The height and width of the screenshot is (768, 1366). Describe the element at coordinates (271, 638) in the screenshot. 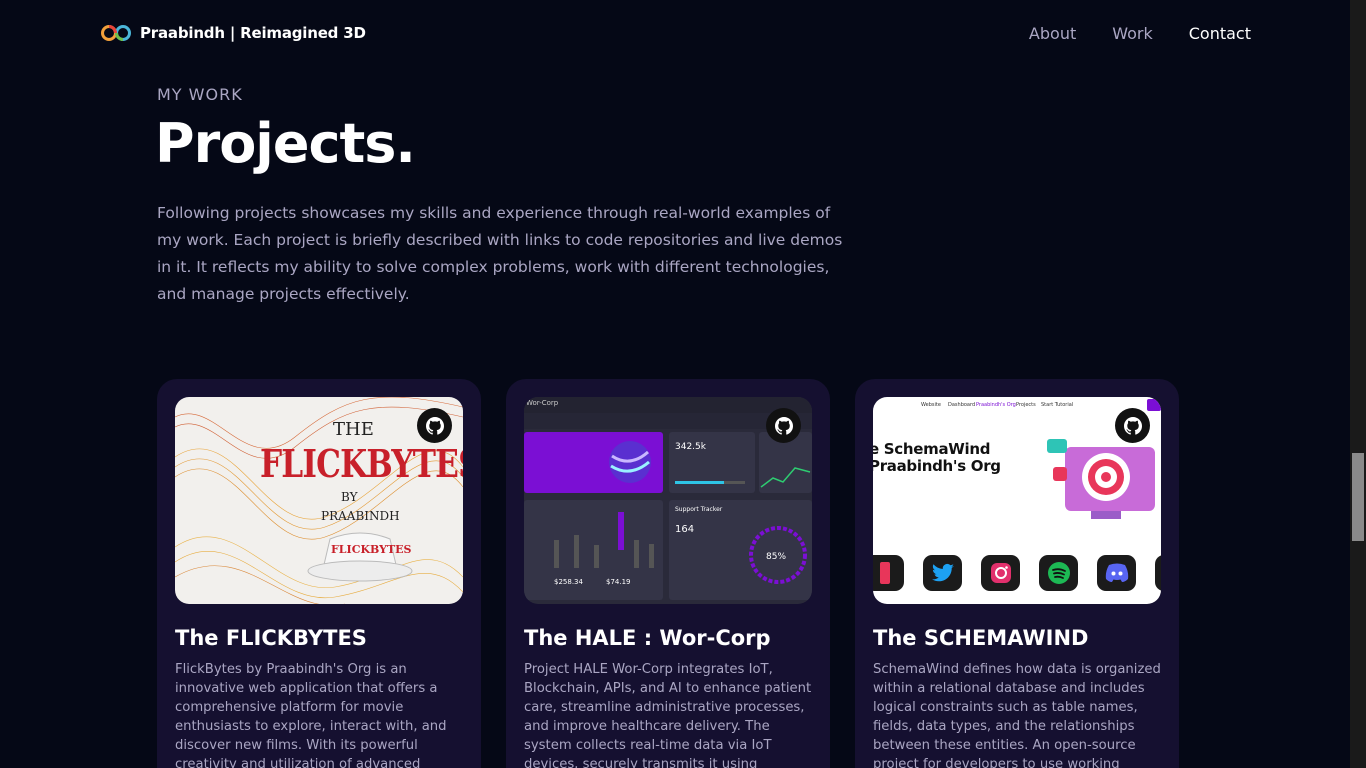

I see `project-title: The FLICKBYTES` at that location.